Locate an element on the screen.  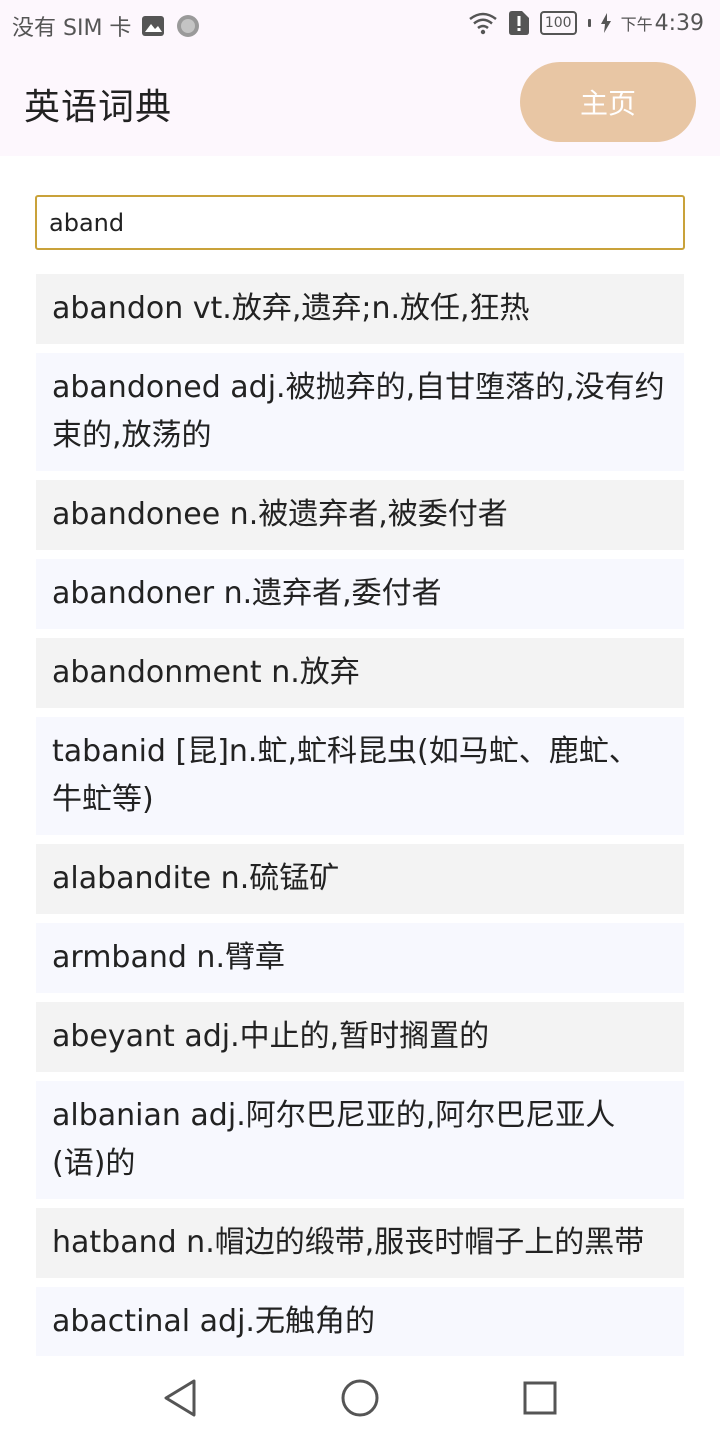
clock: 下午4:39 is located at coordinates (662, 23).